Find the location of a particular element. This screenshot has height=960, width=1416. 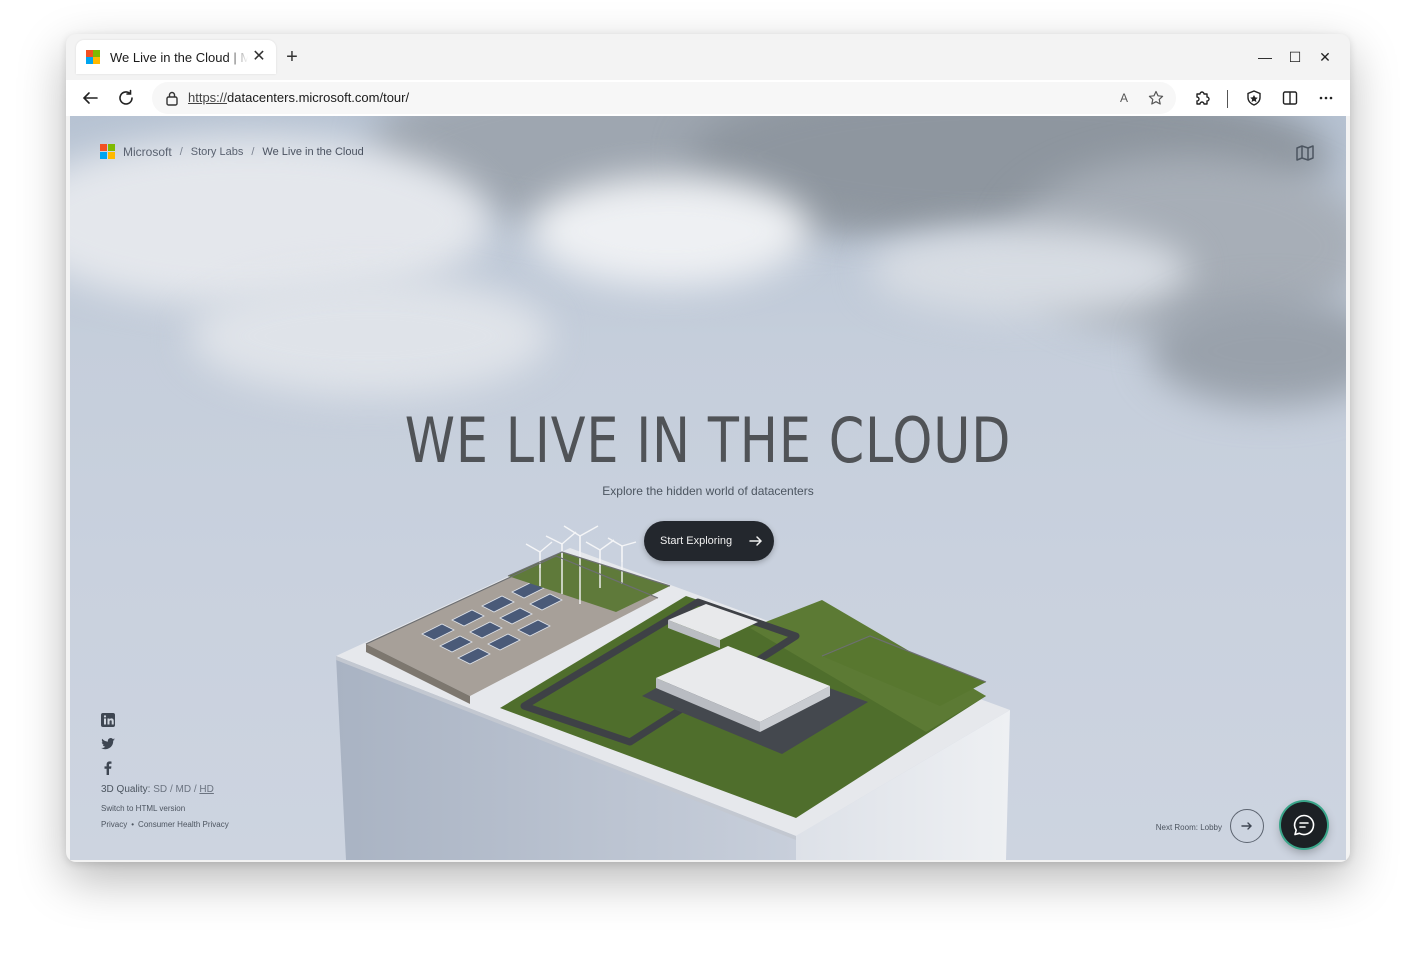

quality-selector: 3D Quality: SD / MD / HD is located at coordinates (157, 789).